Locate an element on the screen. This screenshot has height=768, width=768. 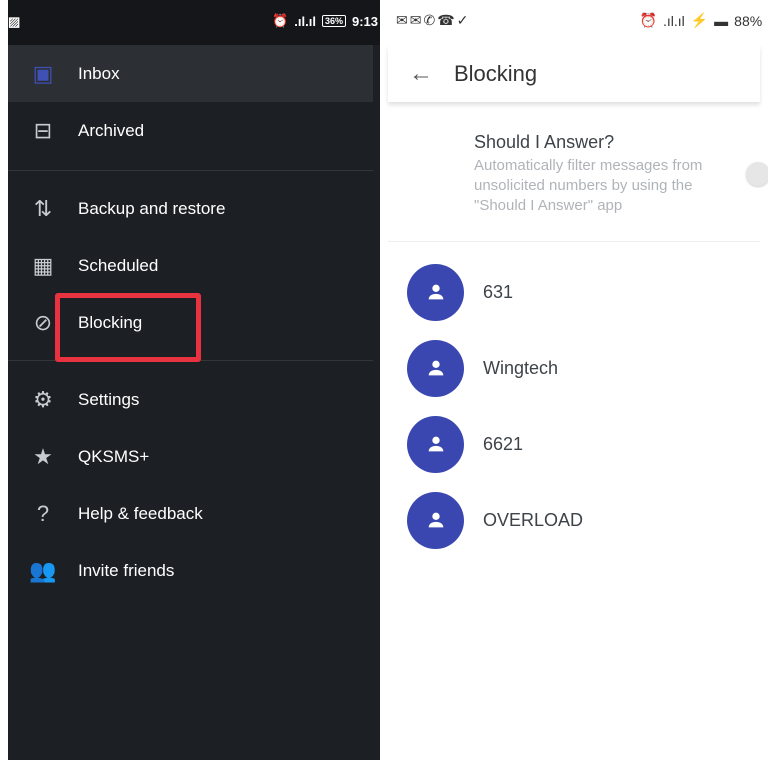
swap-vert-icon: ⇅ is located at coordinates (43, 208).